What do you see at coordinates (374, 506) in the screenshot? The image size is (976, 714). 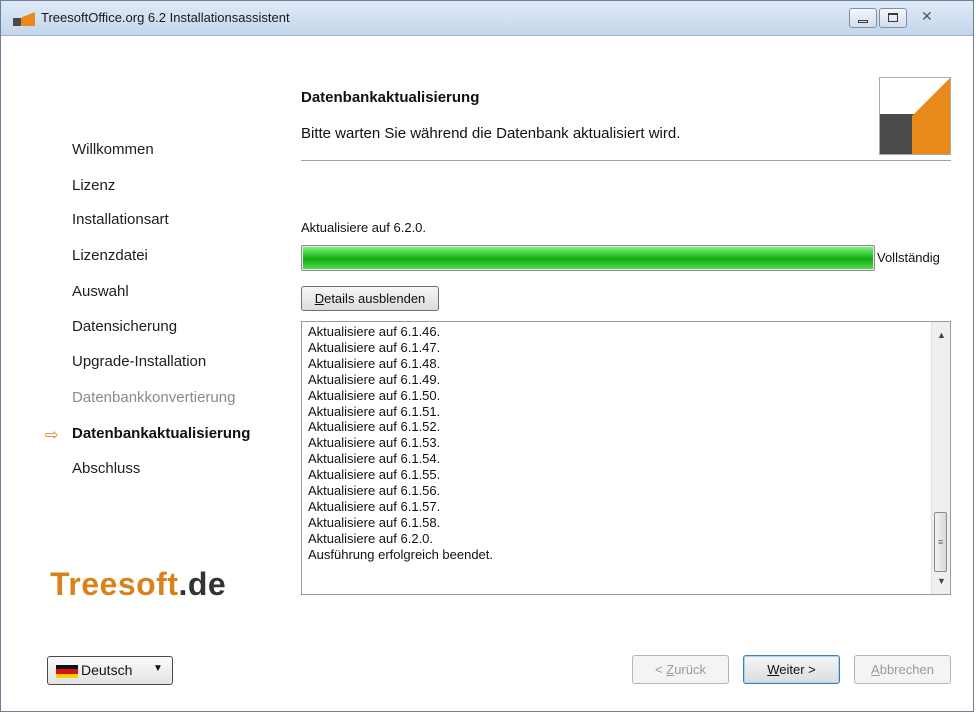 I see `log-line: Aktualisiere auf 6.1.57.` at bounding box center [374, 506].